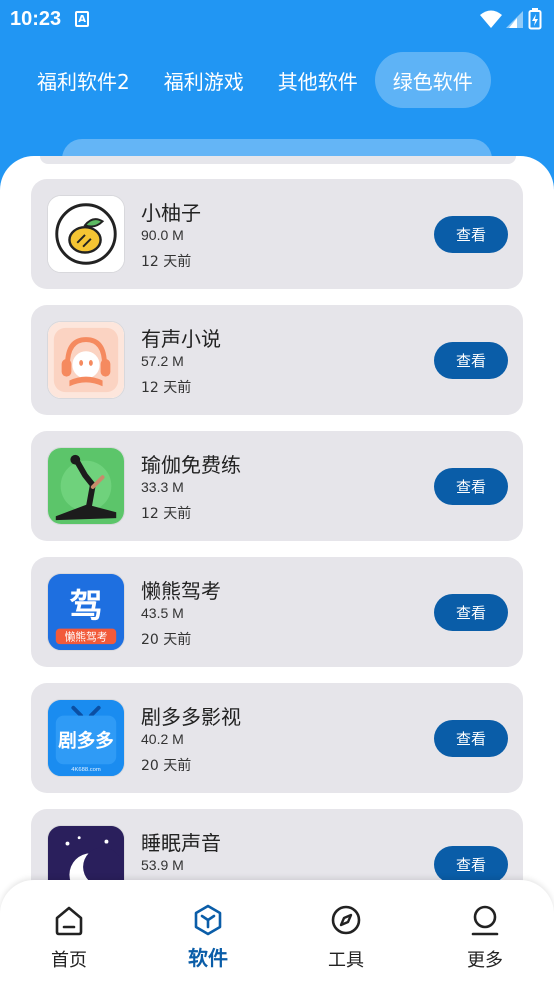  What do you see at coordinates (485, 960) in the screenshot?
I see `nav-label: 更多` at bounding box center [485, 960].